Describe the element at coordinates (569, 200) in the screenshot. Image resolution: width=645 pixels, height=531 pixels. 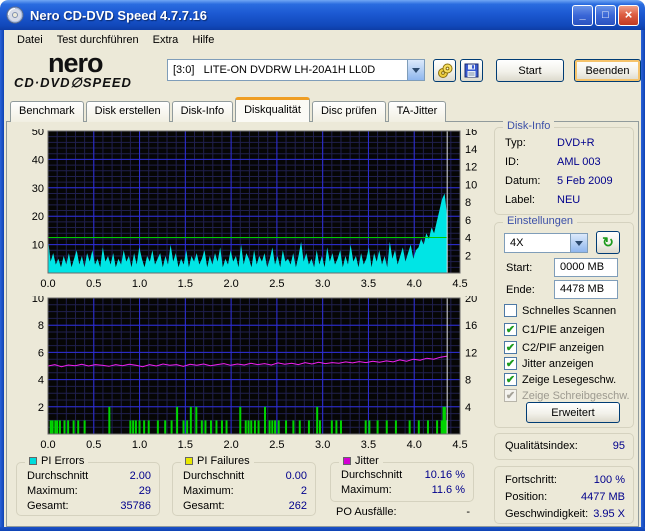
I see `disk-info-value: NEU` at that location.